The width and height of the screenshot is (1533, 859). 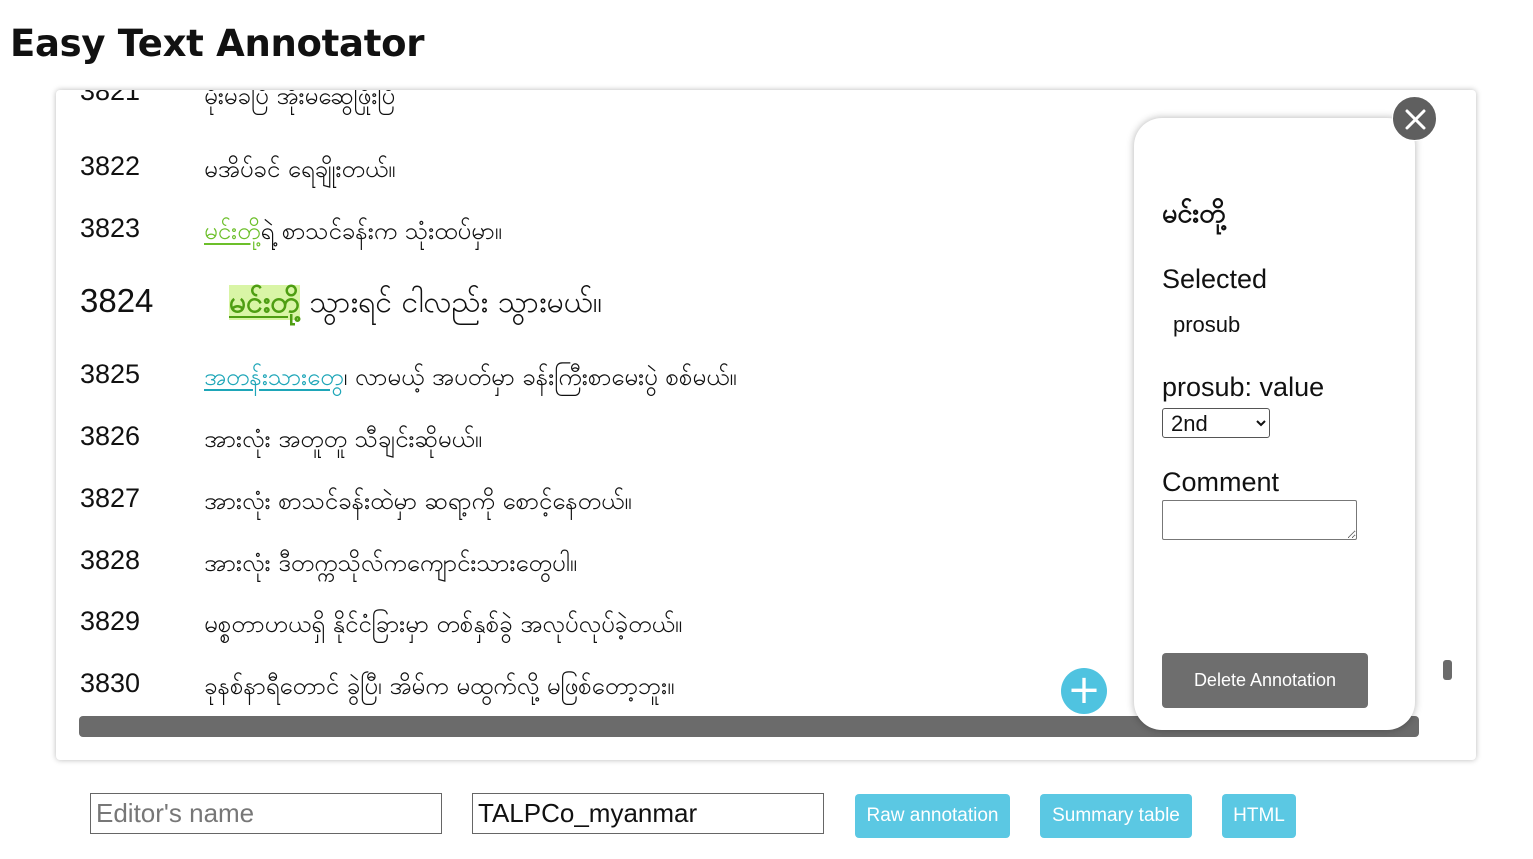 What do you see at coordinates (110, 621) in the screenshot?
I see `line-number: 3829` at bounding box center [110, 621].